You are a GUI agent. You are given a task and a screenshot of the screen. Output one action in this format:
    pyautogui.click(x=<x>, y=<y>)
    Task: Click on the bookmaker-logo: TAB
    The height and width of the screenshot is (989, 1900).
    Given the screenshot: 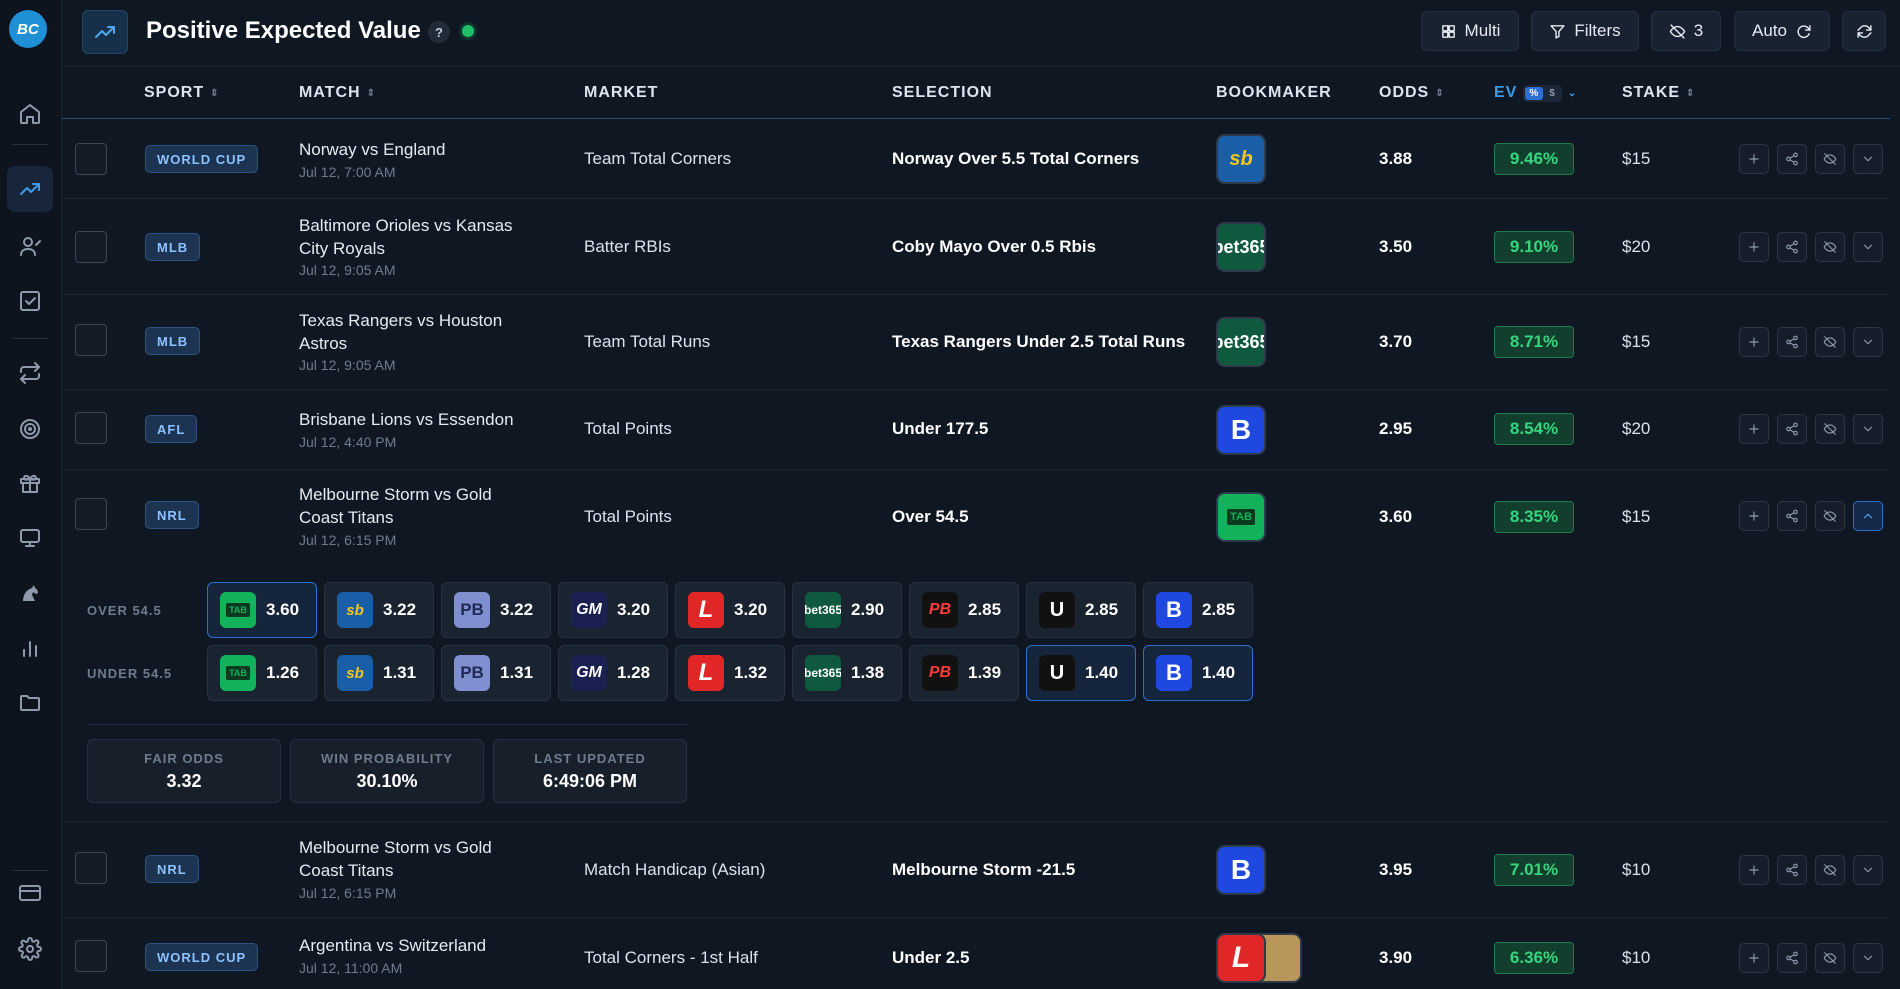 What is the action you would take?
    pyautogui.click(x=1241, y=517)
    